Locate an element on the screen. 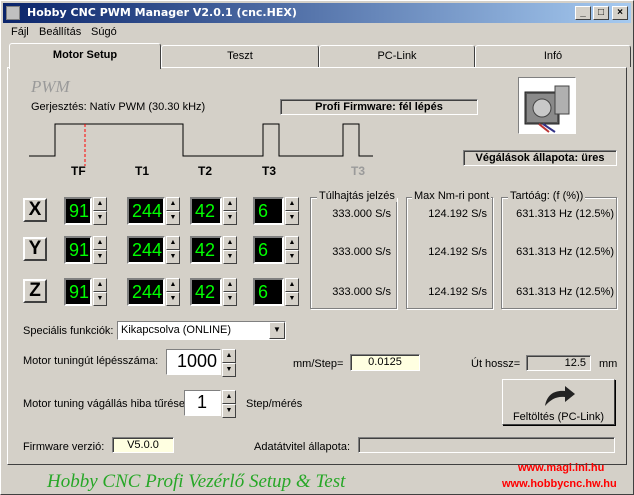  menu-settings: Beállítás is located at coordinates (60, 32).